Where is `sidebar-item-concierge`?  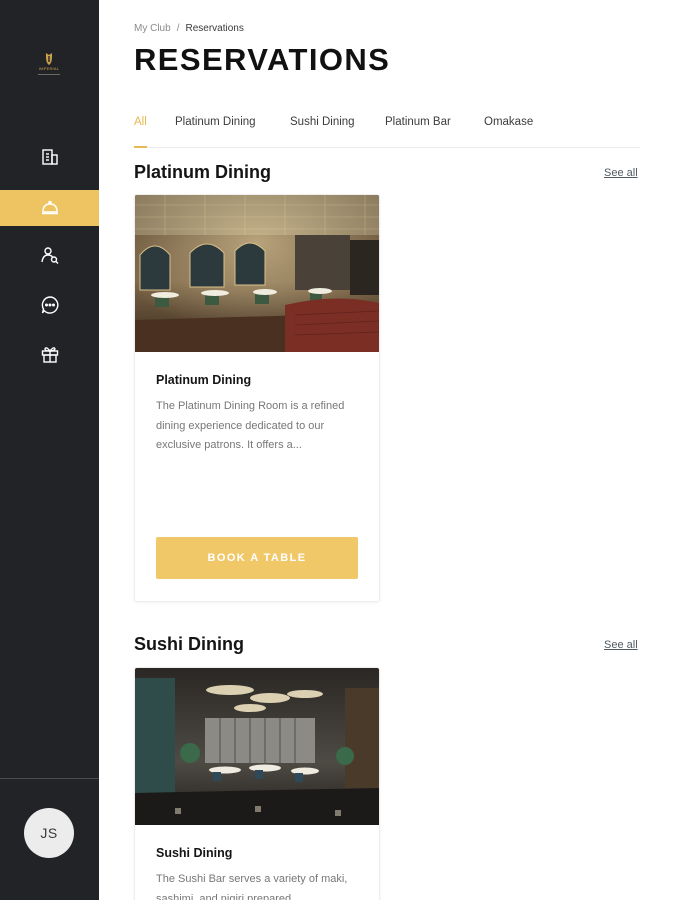 sidebar-item-concierge is located at coordinates (49, 255).